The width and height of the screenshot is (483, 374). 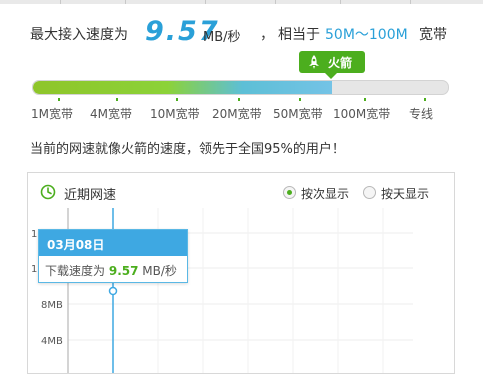 I want to click on equivalent-label: 相当于, so click(x=299, y=35).